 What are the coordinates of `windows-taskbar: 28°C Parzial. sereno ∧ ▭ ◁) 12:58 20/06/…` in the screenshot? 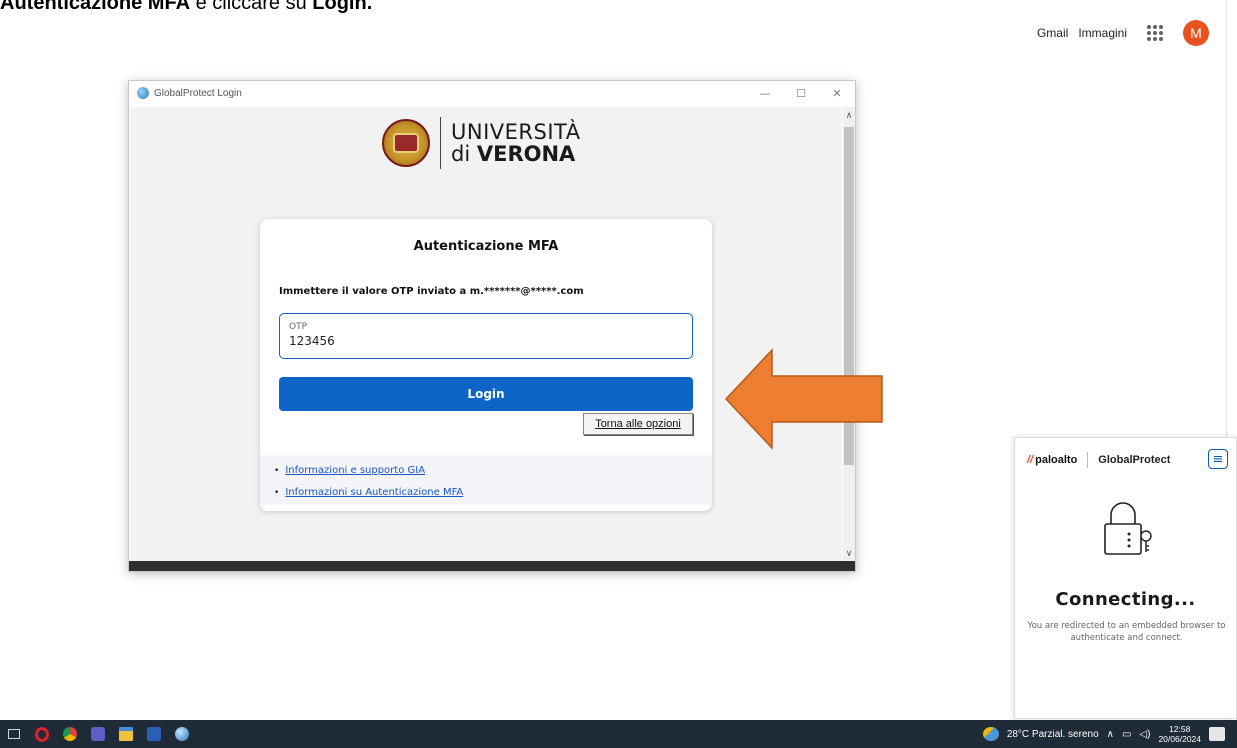 It's located at (618, 734).